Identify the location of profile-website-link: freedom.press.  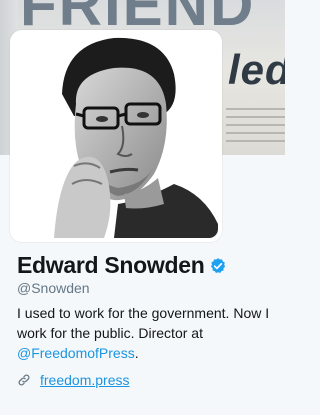
(84, 380).